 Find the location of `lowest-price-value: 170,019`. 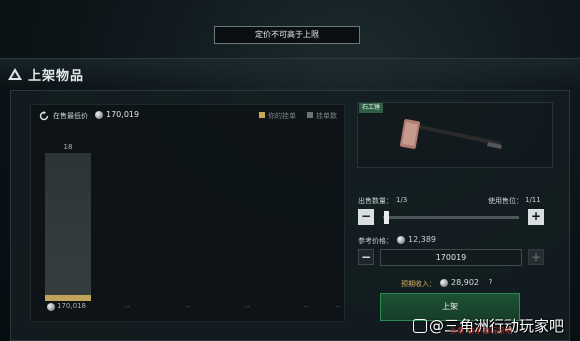

lowest-price-value: 170,019 is located at coordinates (123, 114).